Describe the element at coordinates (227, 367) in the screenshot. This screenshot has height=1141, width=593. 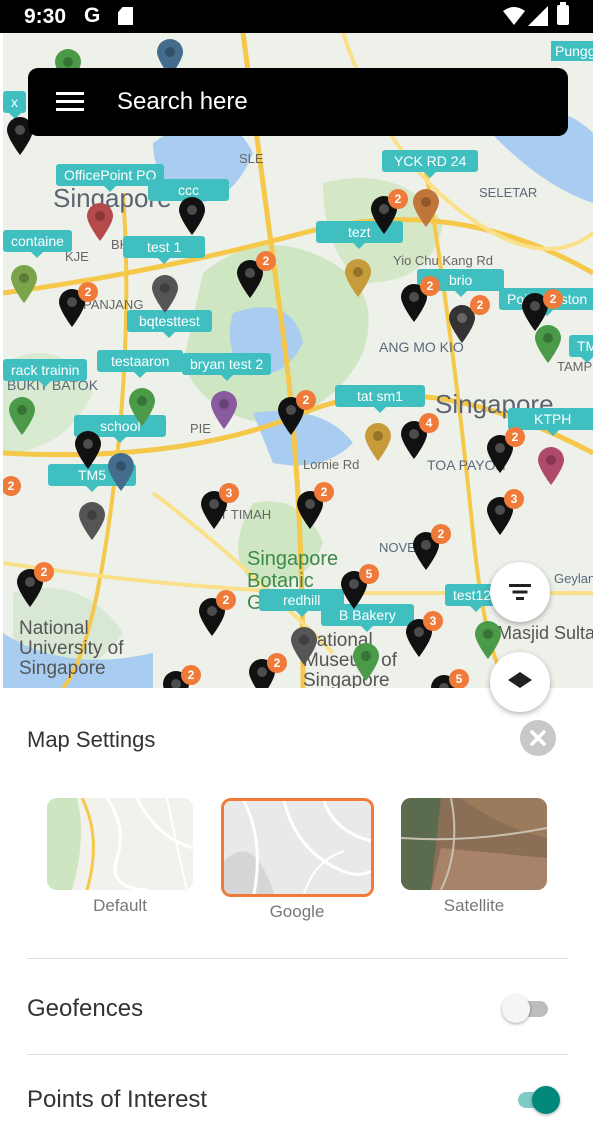
I see `pin-tag-bryan-test-2: bryan test 2` at that location.